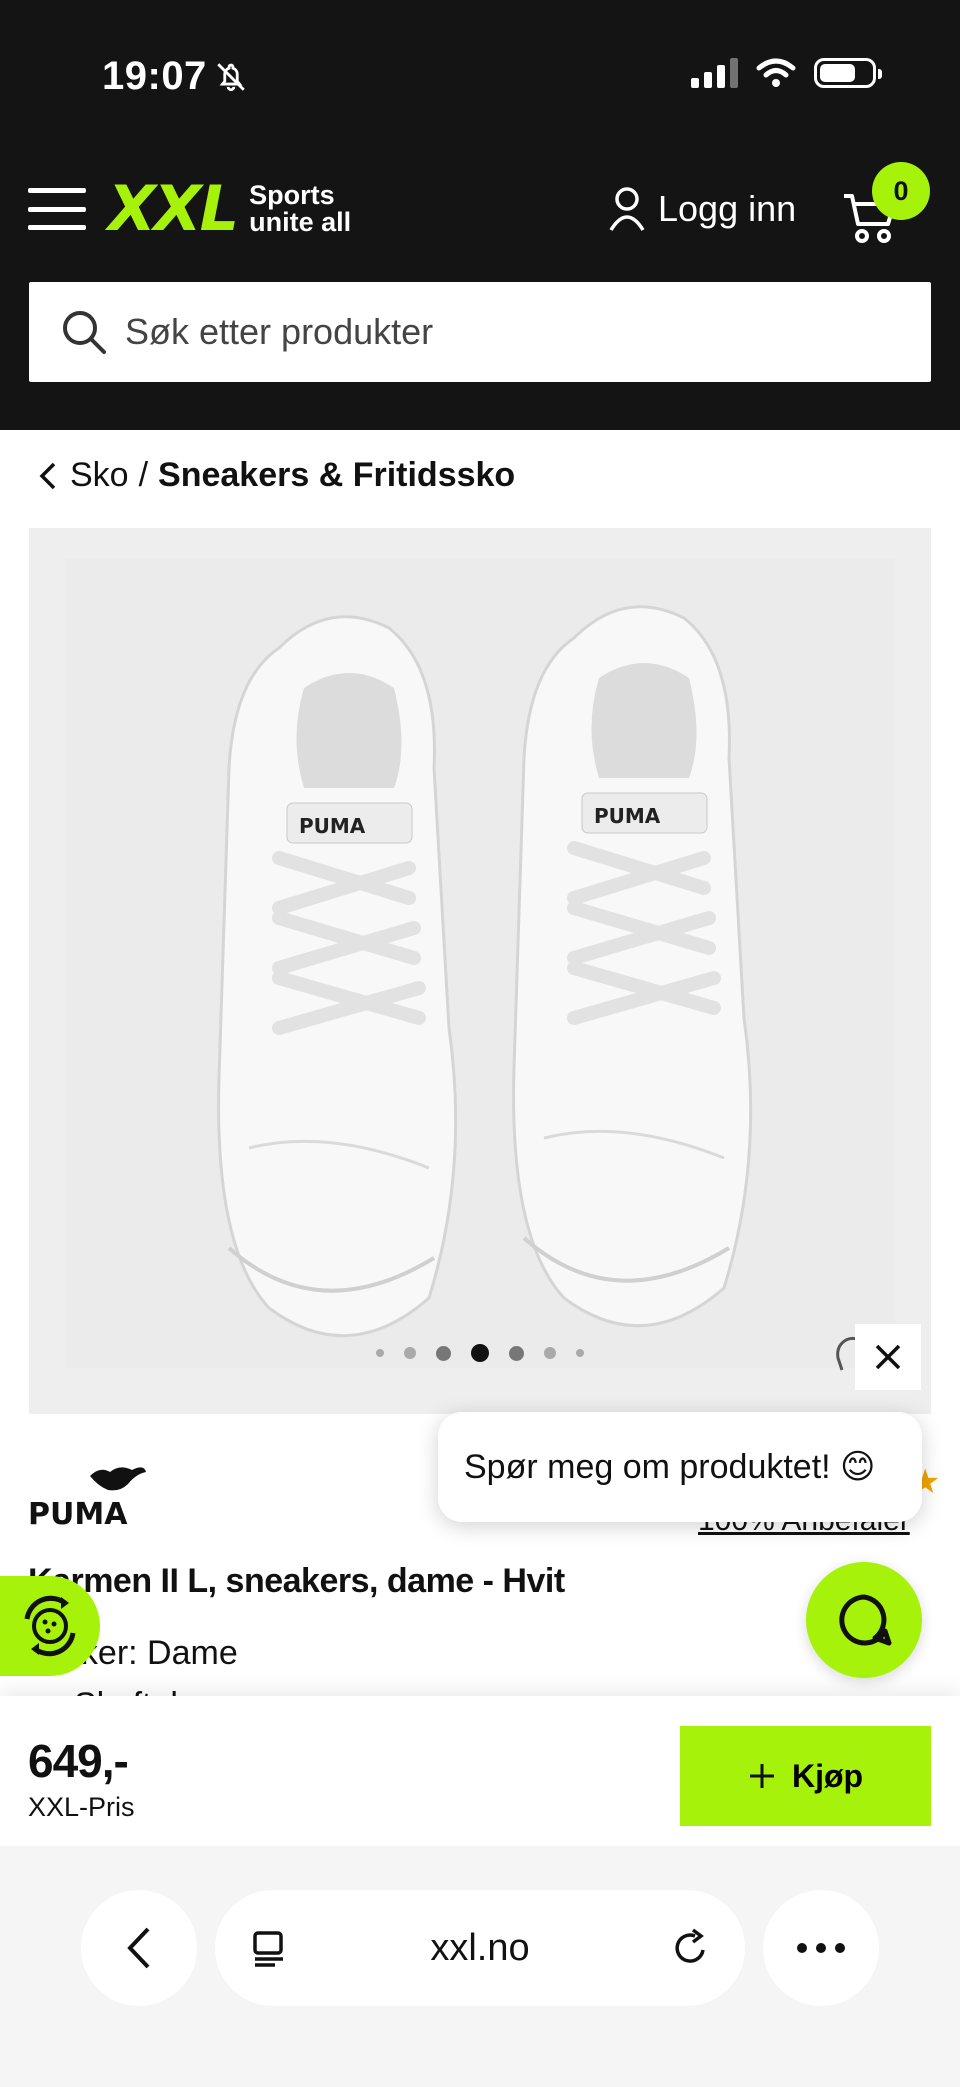  What do you see at coordinates (78, 1511) in the screenshot?
I see `brand-logo-text: PUMA` at bounding box center [78, 1511].